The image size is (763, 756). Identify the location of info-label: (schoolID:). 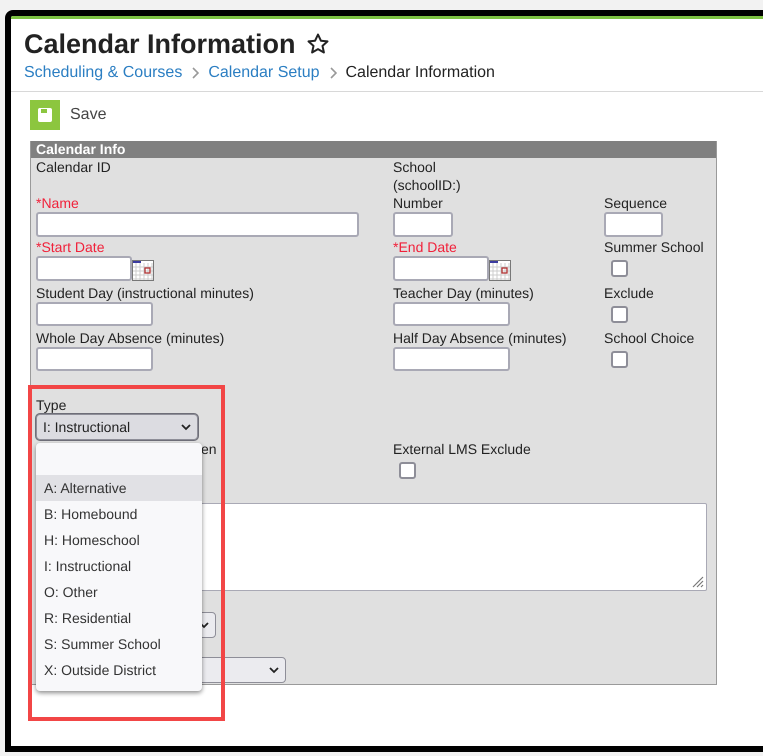
(427, 185).